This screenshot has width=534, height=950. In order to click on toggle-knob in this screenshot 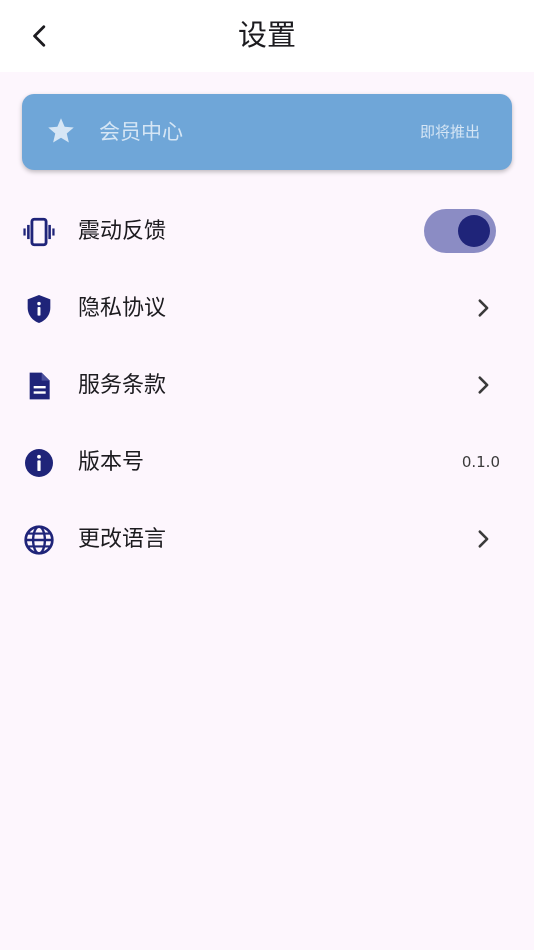, I will do `click(474, 231)`.